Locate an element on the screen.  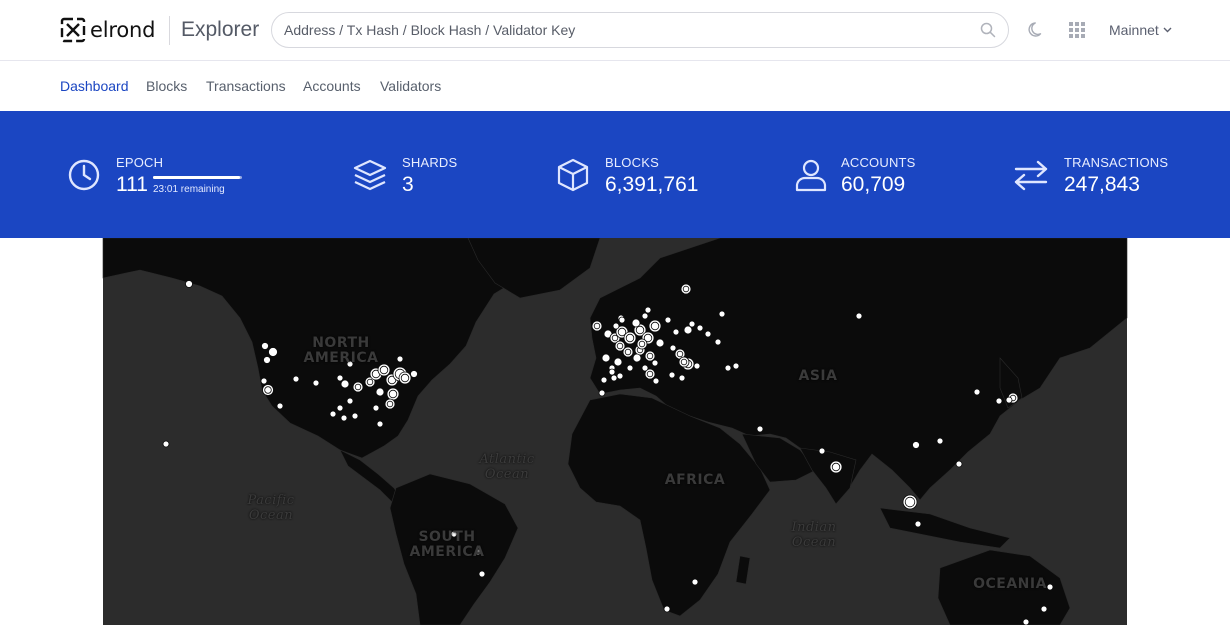
search-box is located at coordinates (640, 30).